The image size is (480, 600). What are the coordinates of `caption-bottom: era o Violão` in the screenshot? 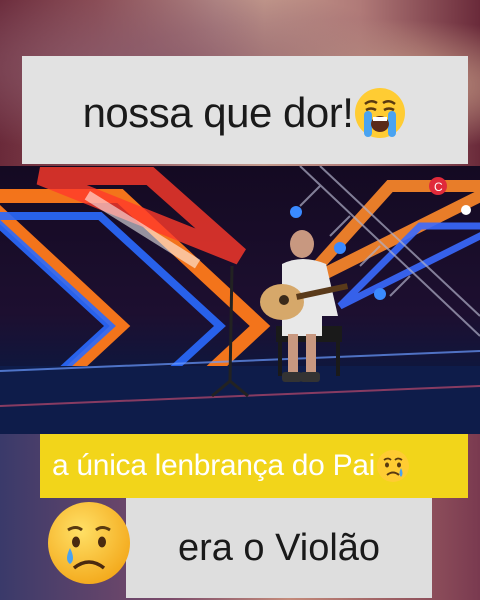 It's located at (279, 548).